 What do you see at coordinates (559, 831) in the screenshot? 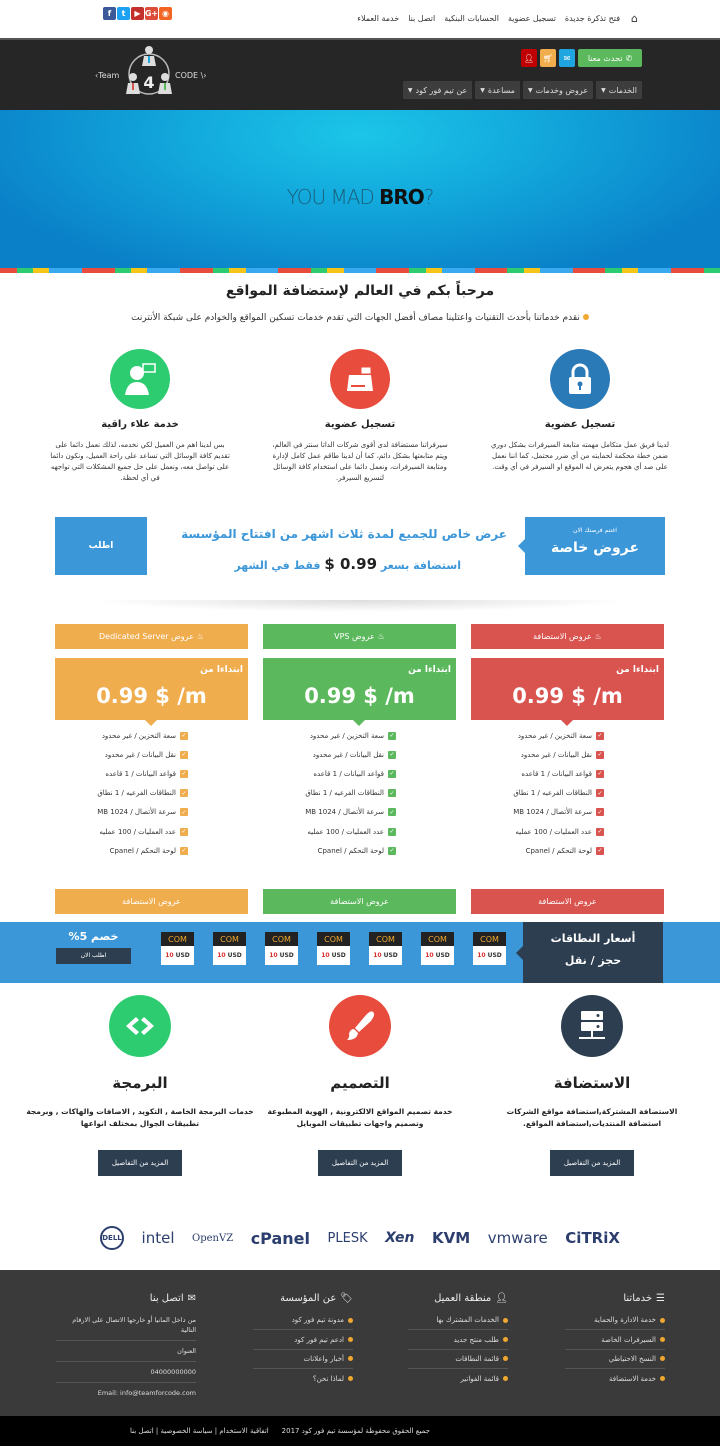
I see `plan-feature: ✓ عدد العمليات / 100 عمليه` at bounding box center [559, 831].